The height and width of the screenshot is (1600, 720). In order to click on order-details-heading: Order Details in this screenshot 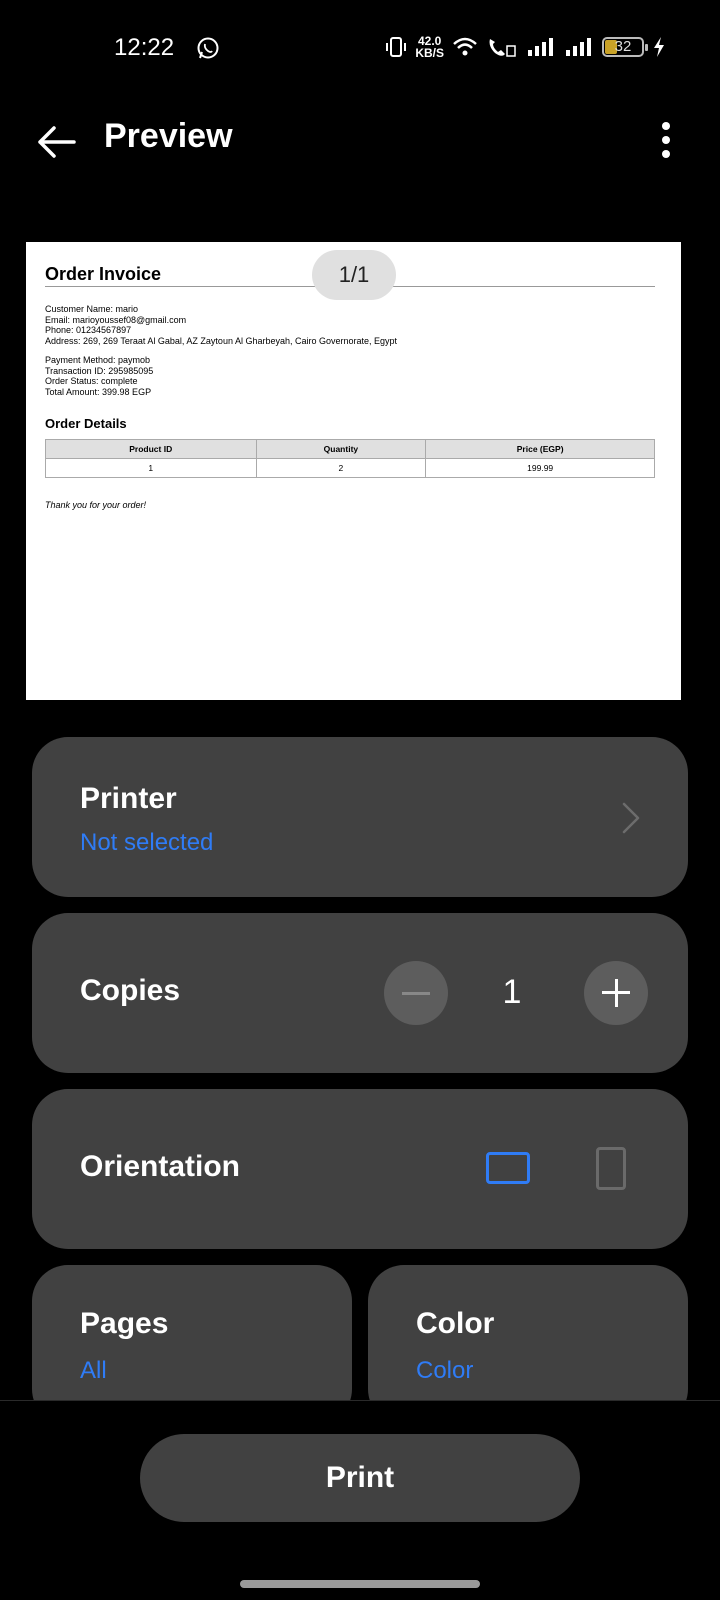, I will do `click(86, 423)`.